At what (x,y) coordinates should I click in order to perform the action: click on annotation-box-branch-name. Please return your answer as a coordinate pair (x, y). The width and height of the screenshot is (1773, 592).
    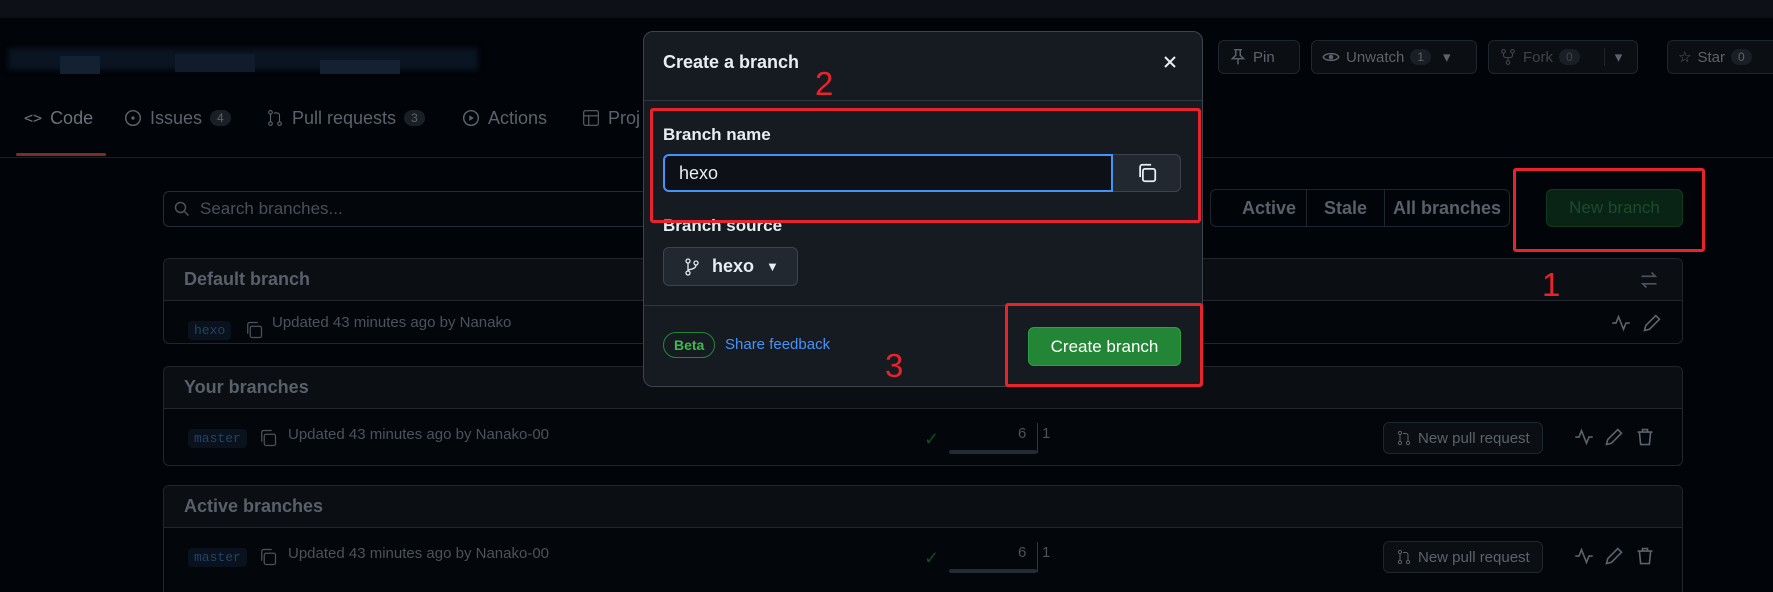
    Looking at the image, I should click on (925, 165).